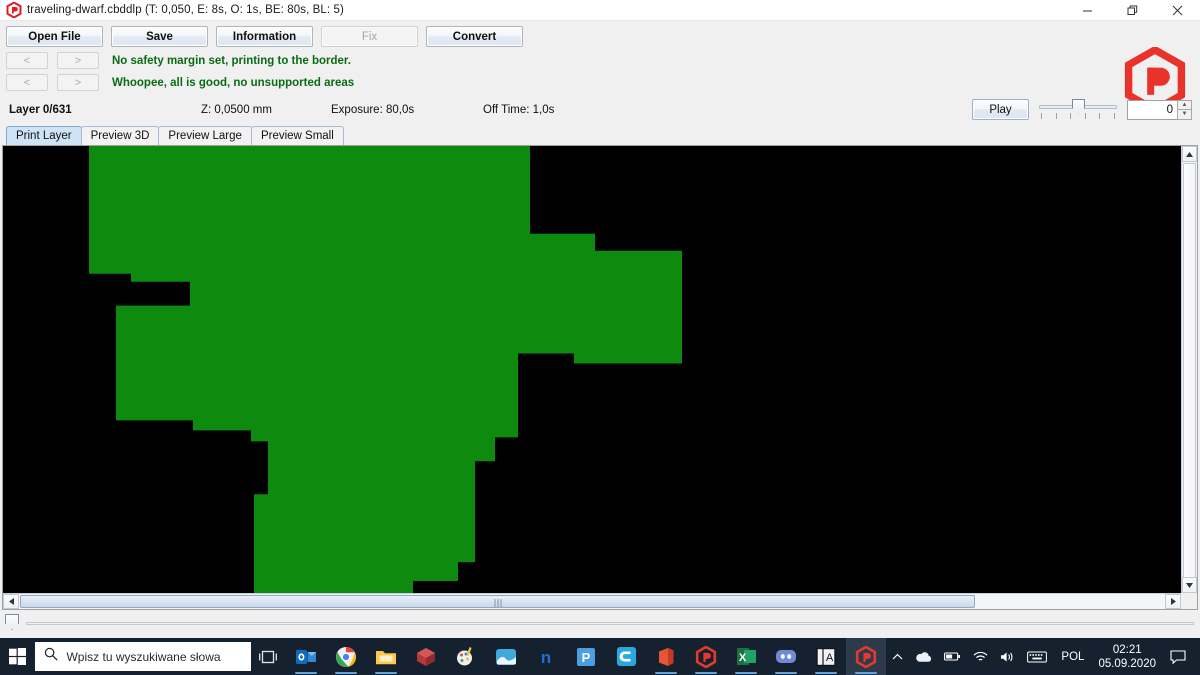 The height and width of the screenshot is (675, 1200). Describe the element at coordinates (1087, 10) in the screenshot. I see `minimize-button` at that location.